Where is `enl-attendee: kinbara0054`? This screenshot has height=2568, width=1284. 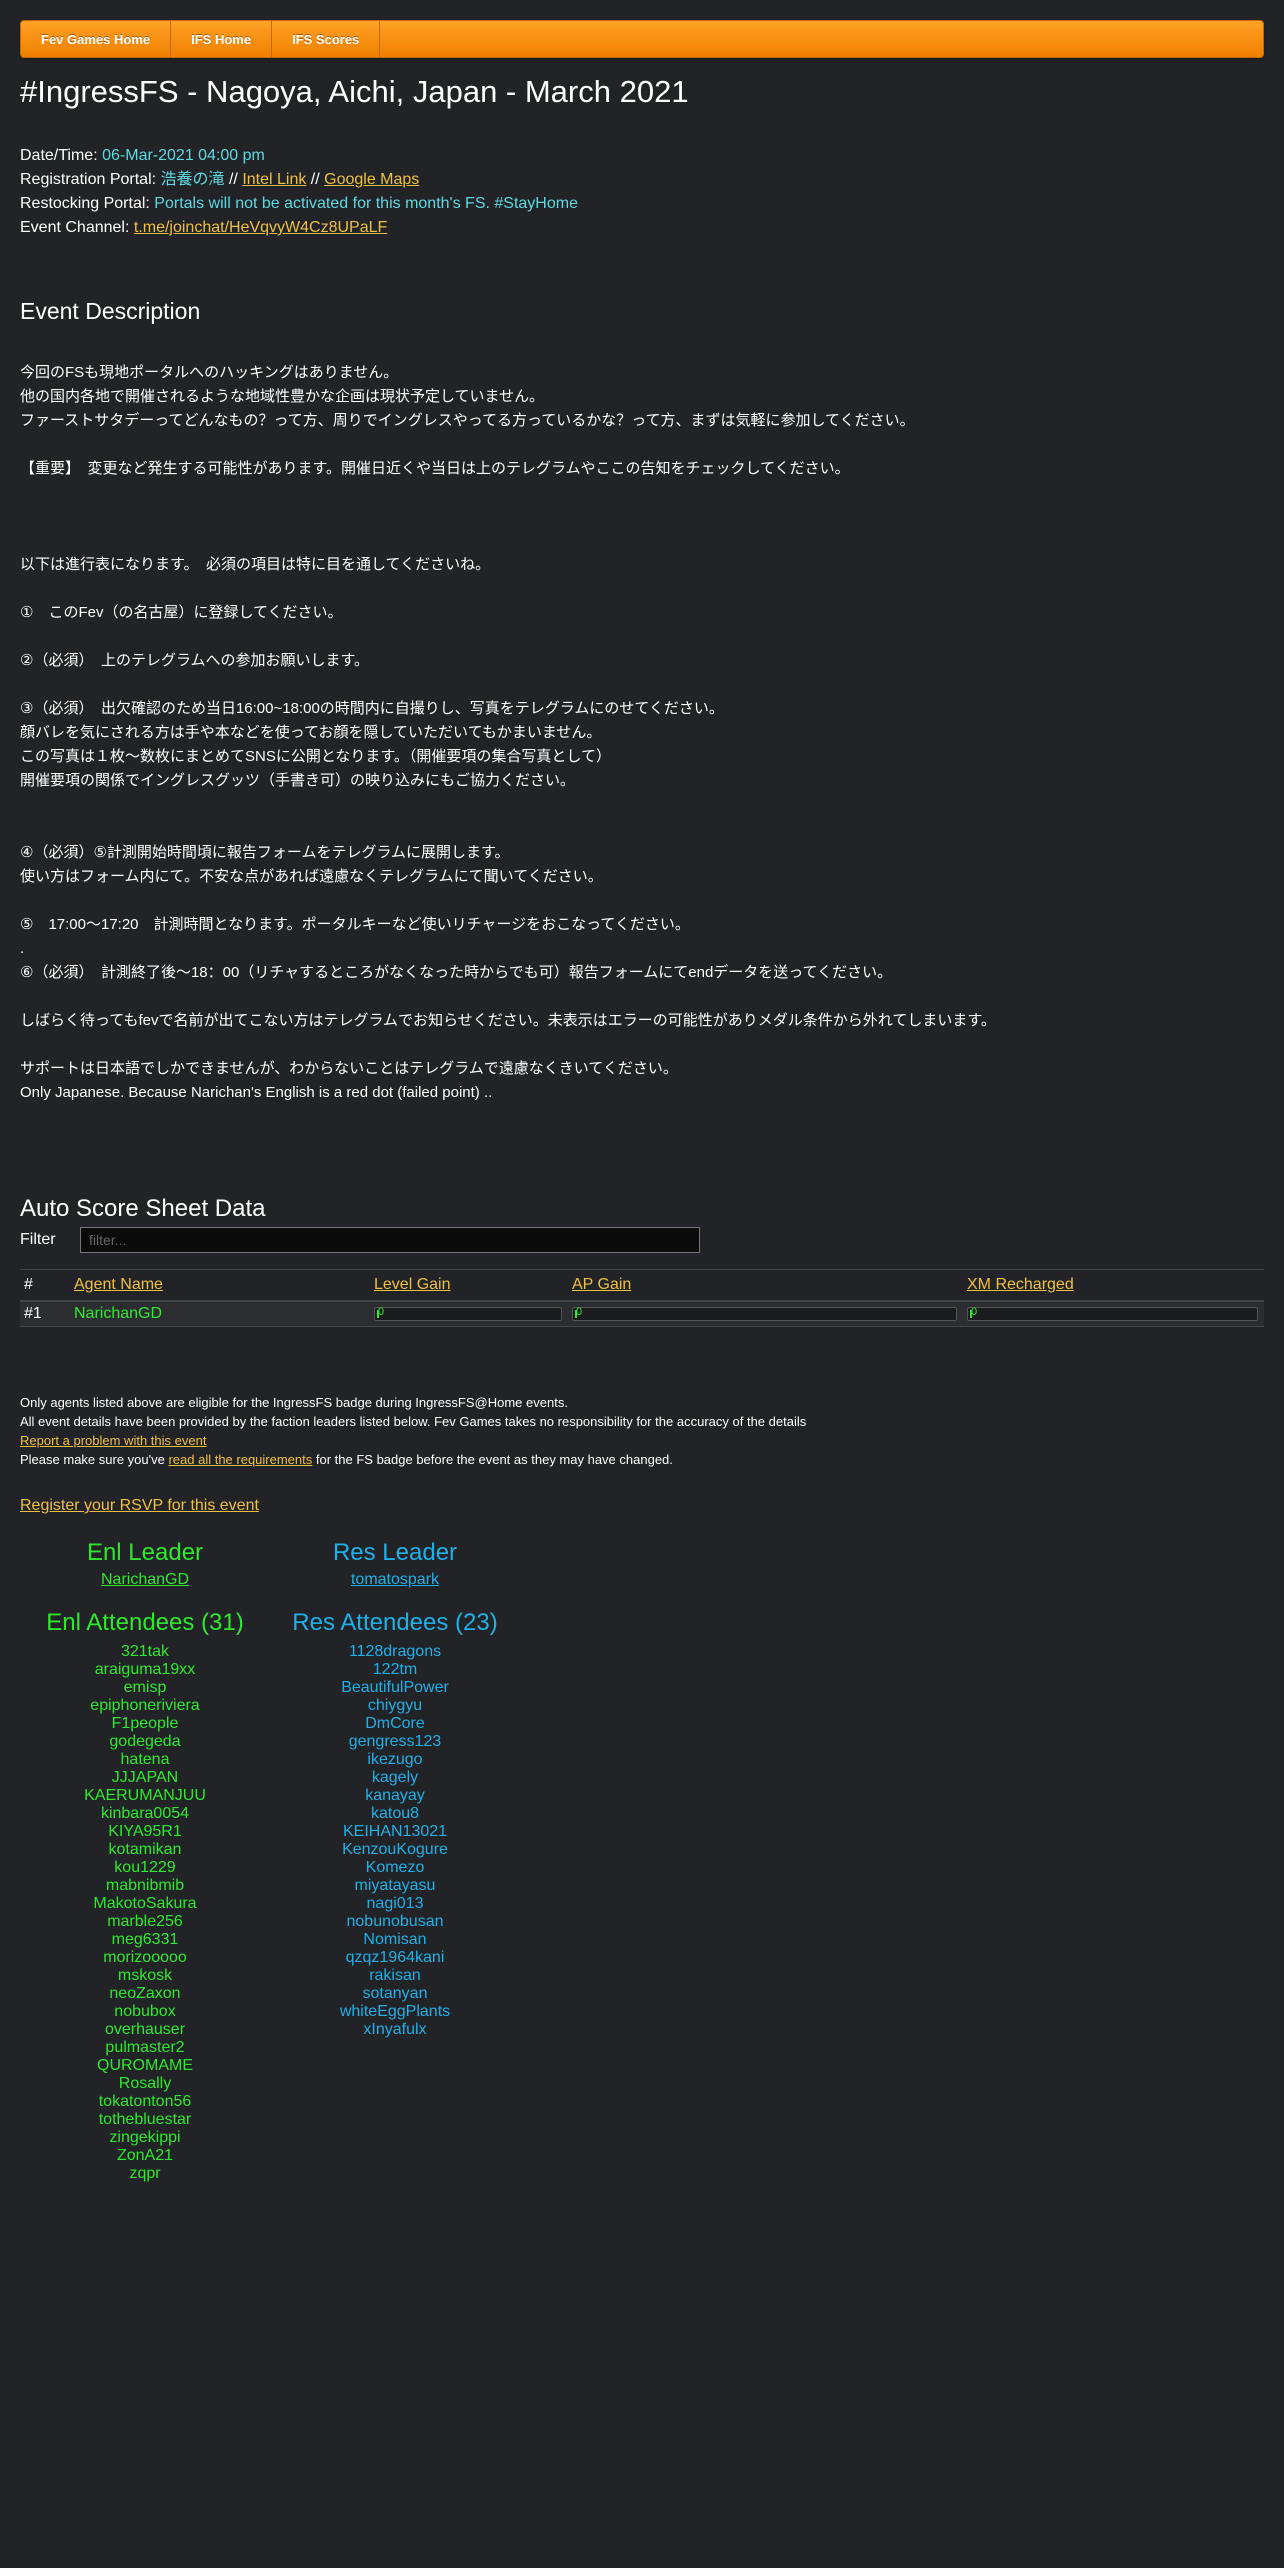
enl-attendee: kinbara0054 is located at coordinates (145, 1813).